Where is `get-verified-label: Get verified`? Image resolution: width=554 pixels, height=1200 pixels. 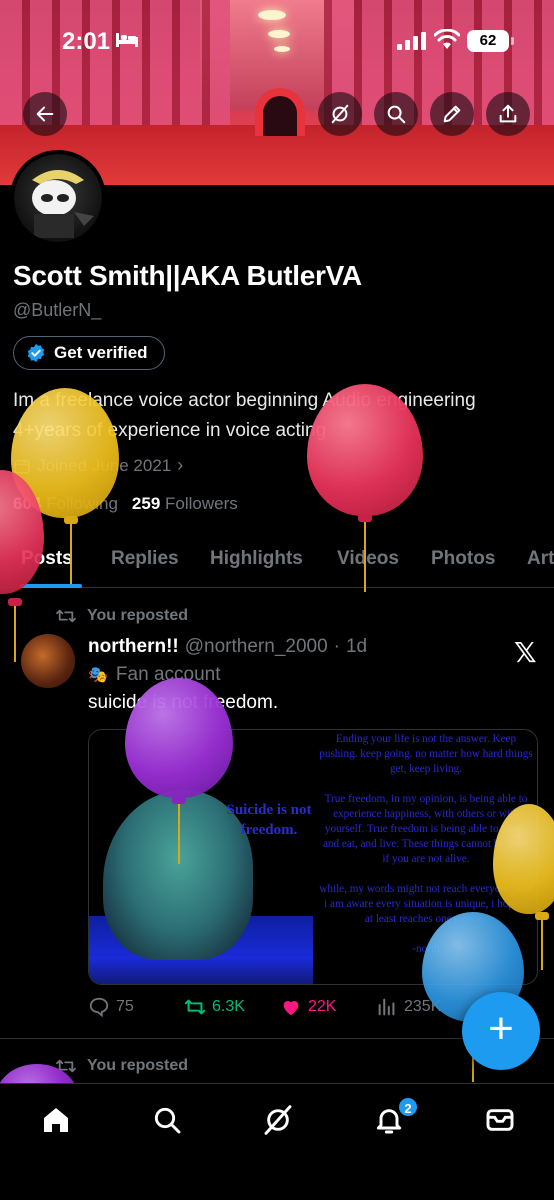 get-verified-label: Get verified is located at coordinates (101, 352).